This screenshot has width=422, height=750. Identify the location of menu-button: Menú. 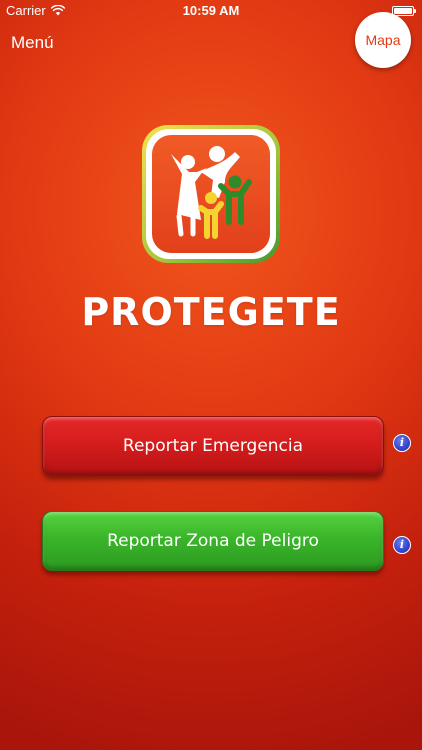
(32, 43).